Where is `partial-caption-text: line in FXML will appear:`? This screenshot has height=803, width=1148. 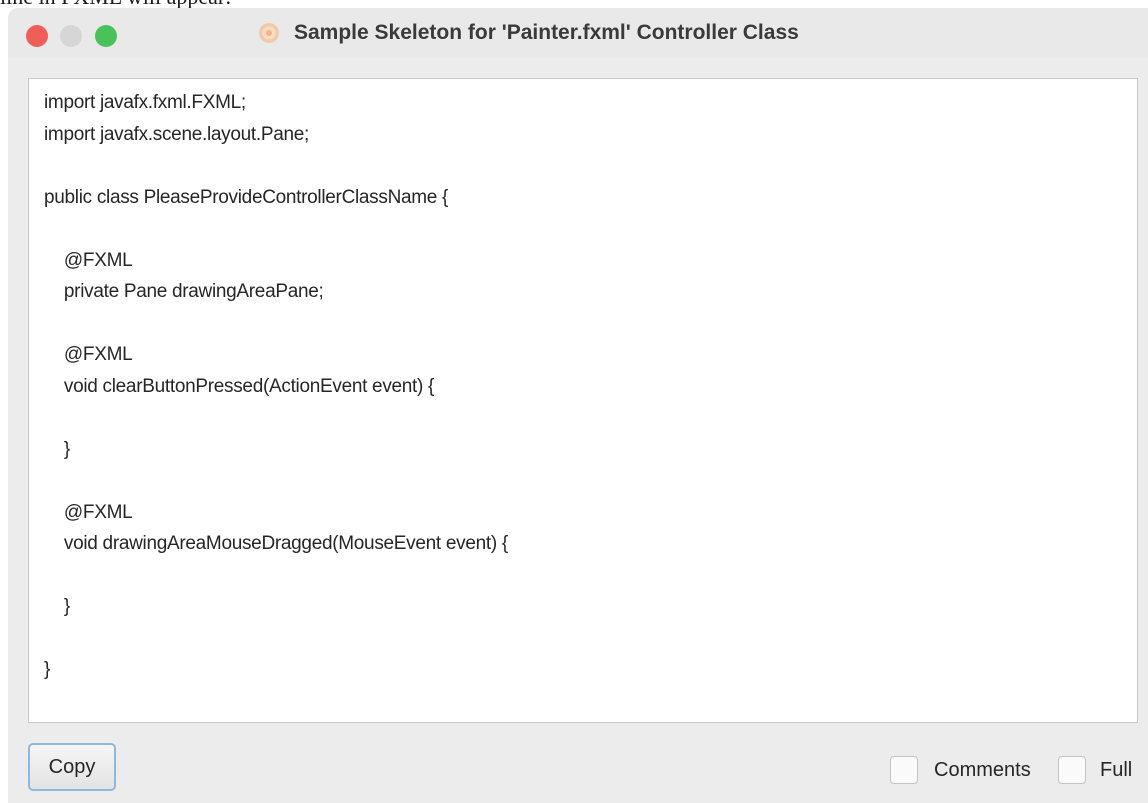 partial-caption-text: line in FXML will appear: is located at coordinates (115, 4).